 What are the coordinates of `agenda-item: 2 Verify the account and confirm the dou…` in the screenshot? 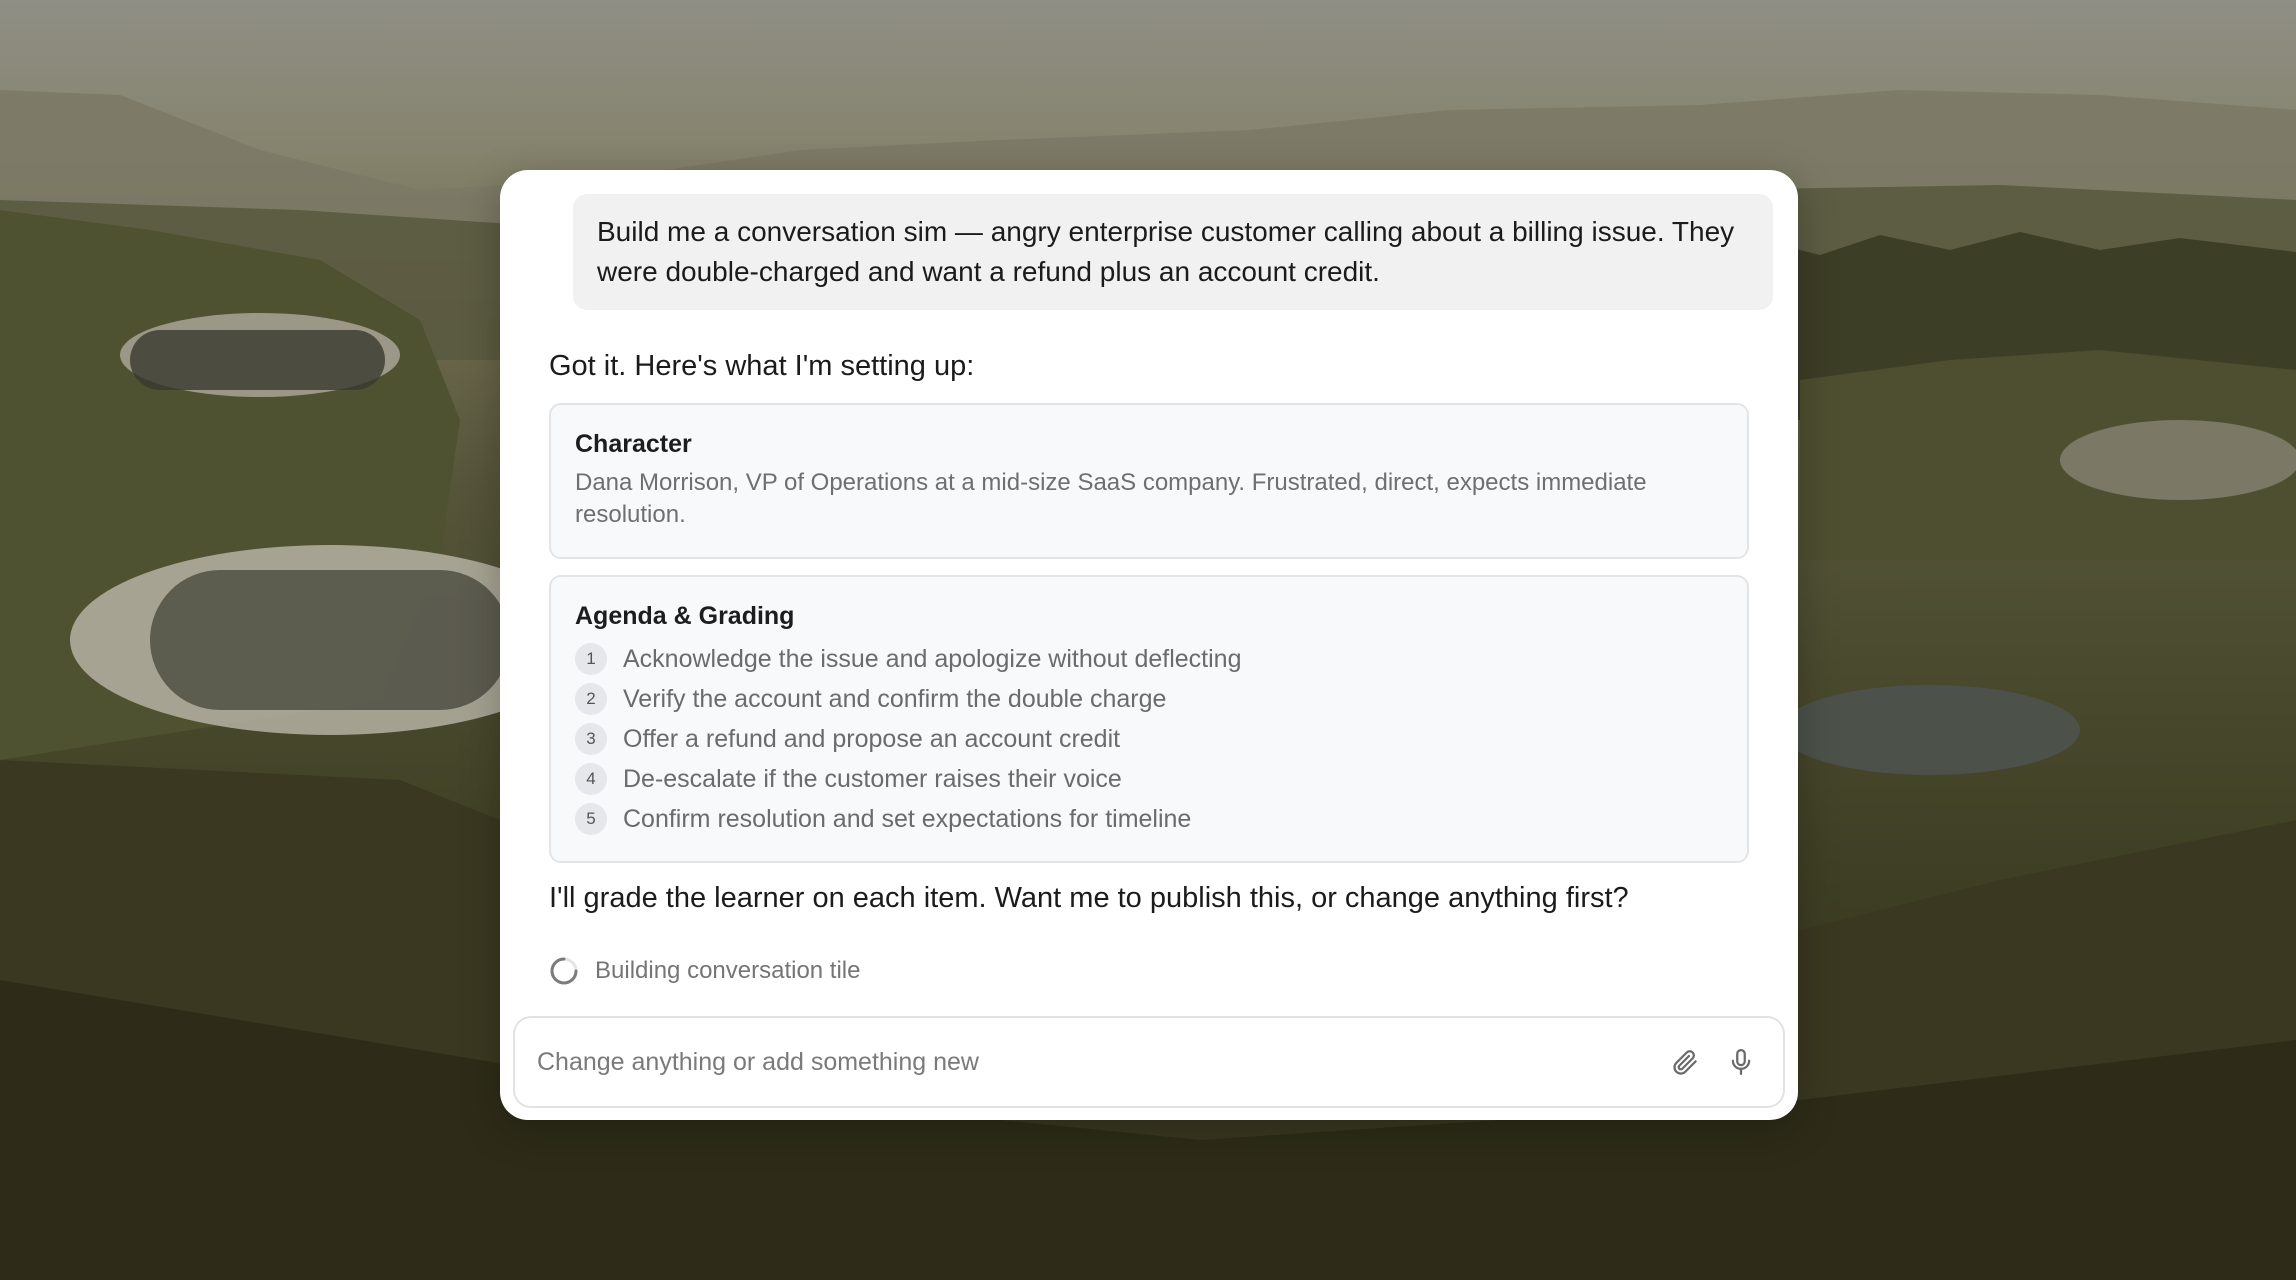 It's located at (1149, 699).